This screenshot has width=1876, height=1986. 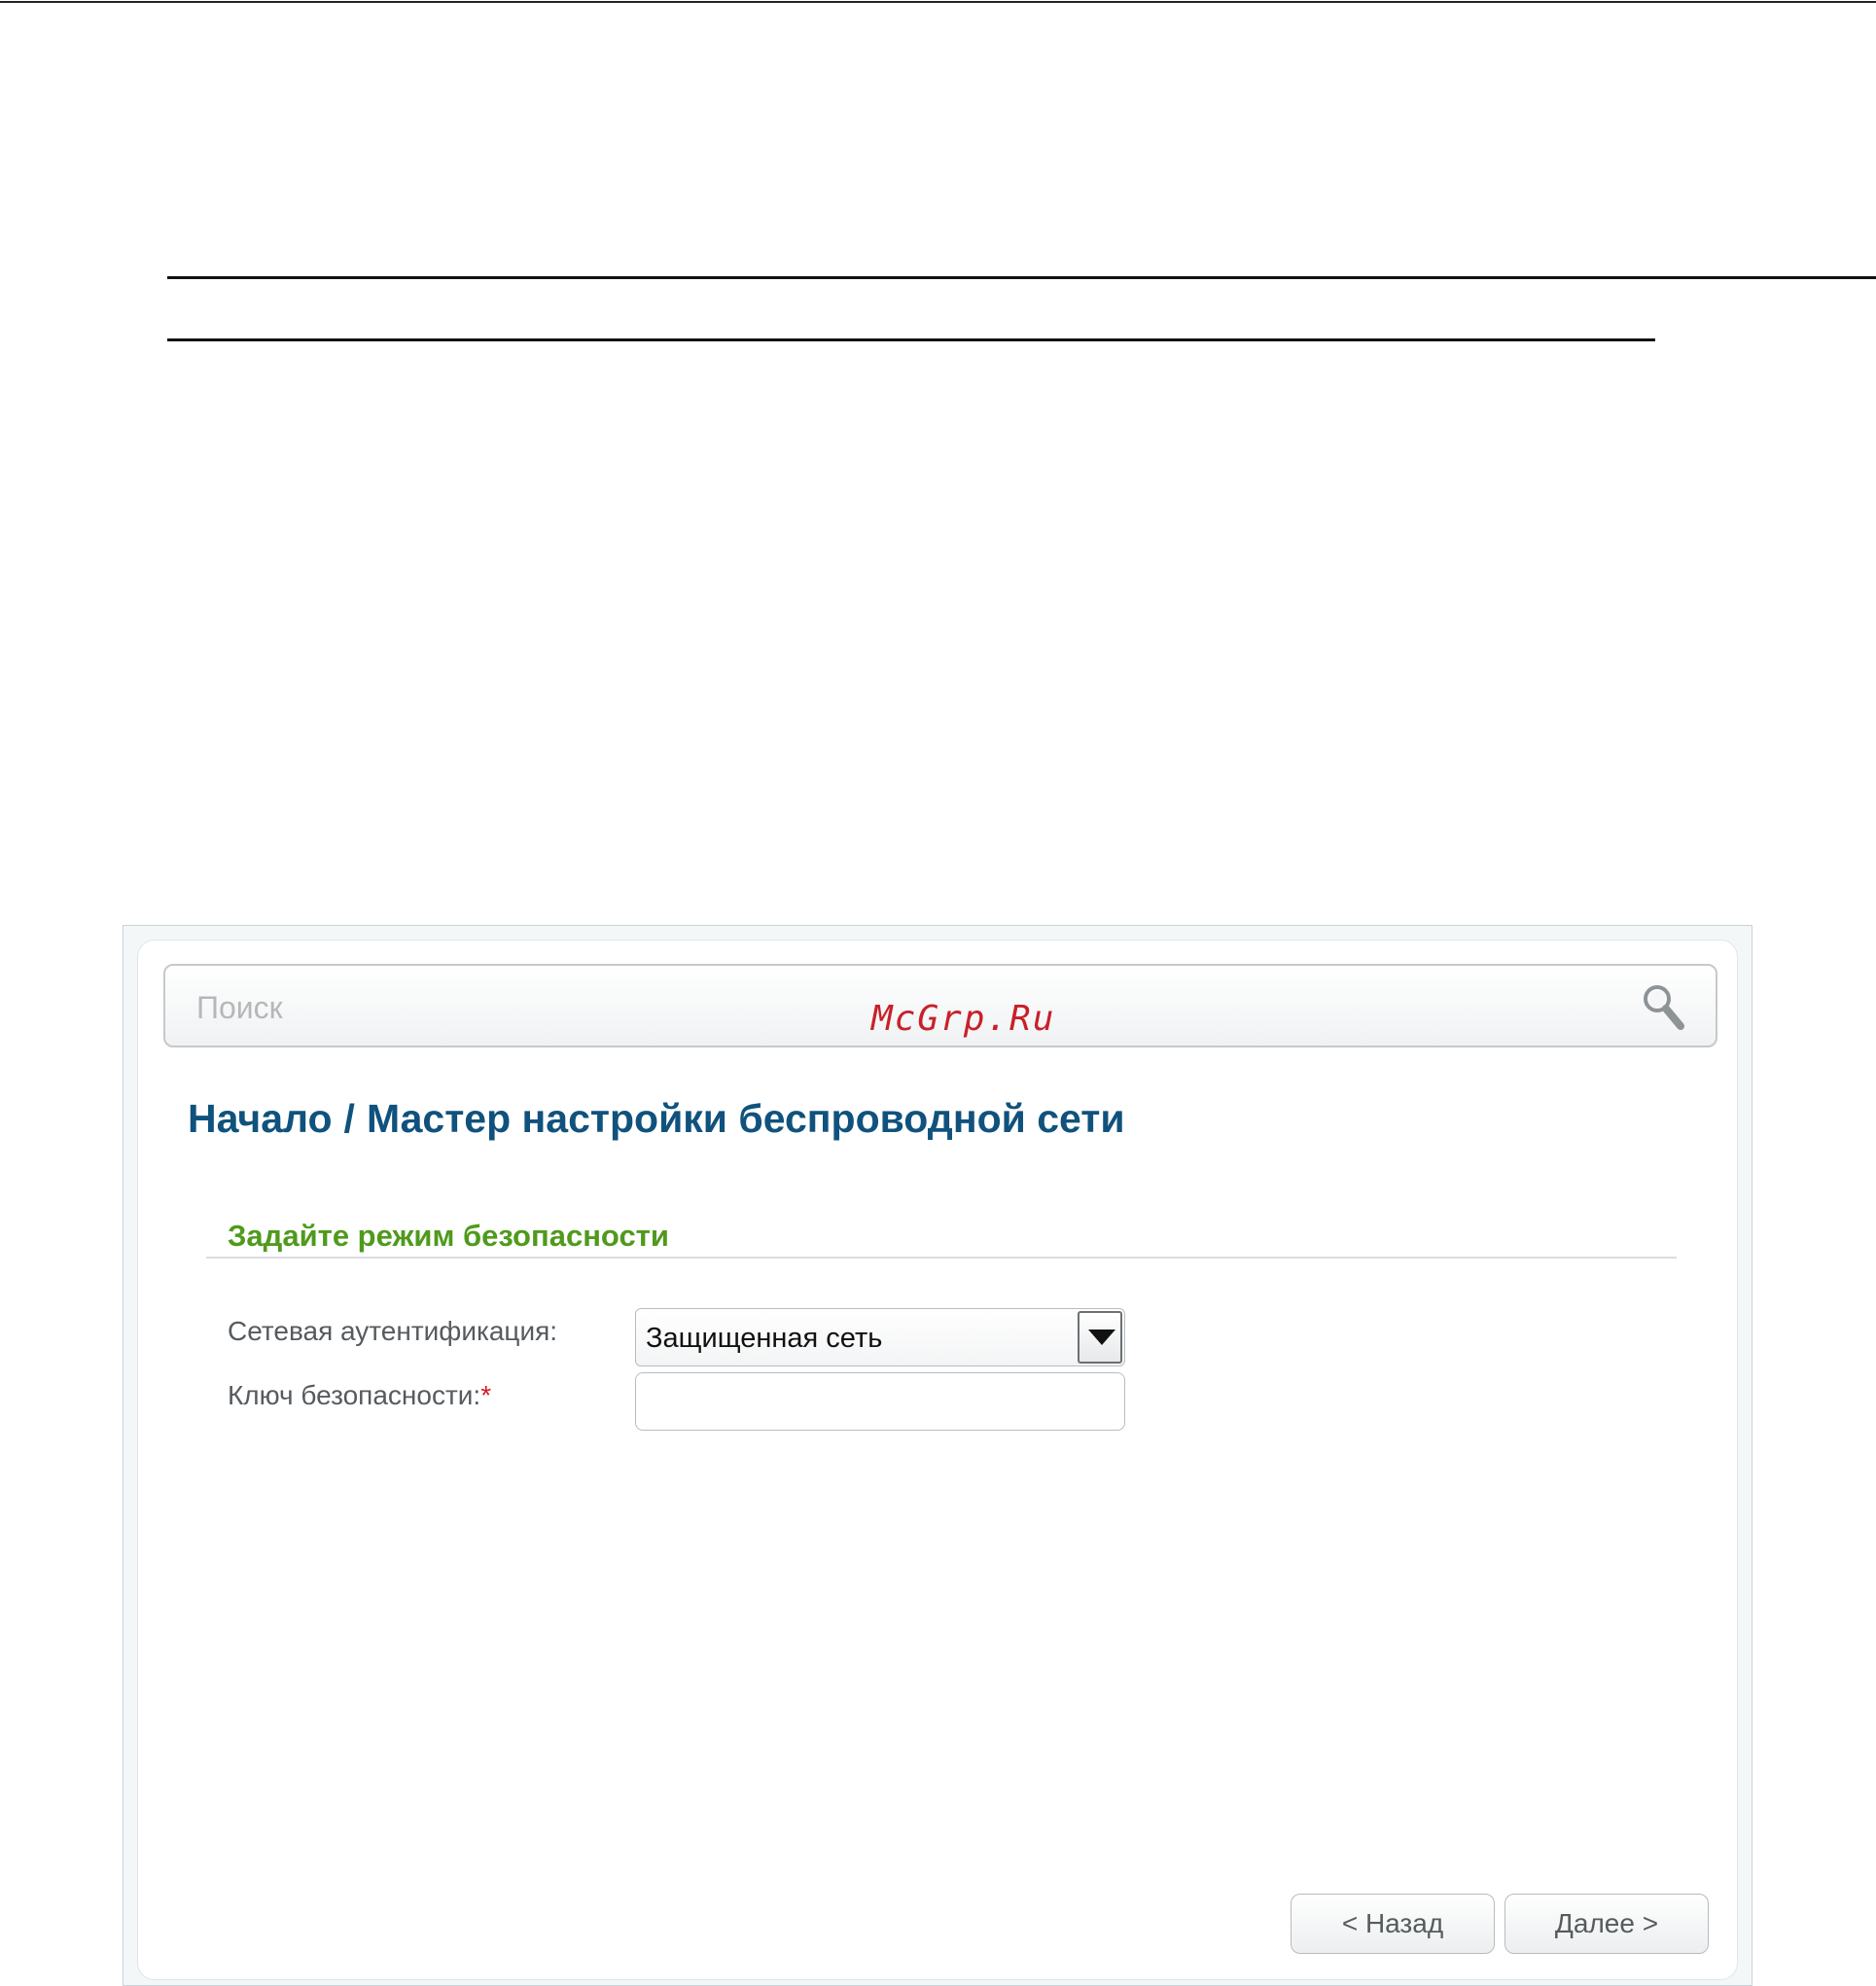 What do you see at coordinates (911, 339) in the screenshot?
I see `header-rule-lower` at bounding box center [911, 339].